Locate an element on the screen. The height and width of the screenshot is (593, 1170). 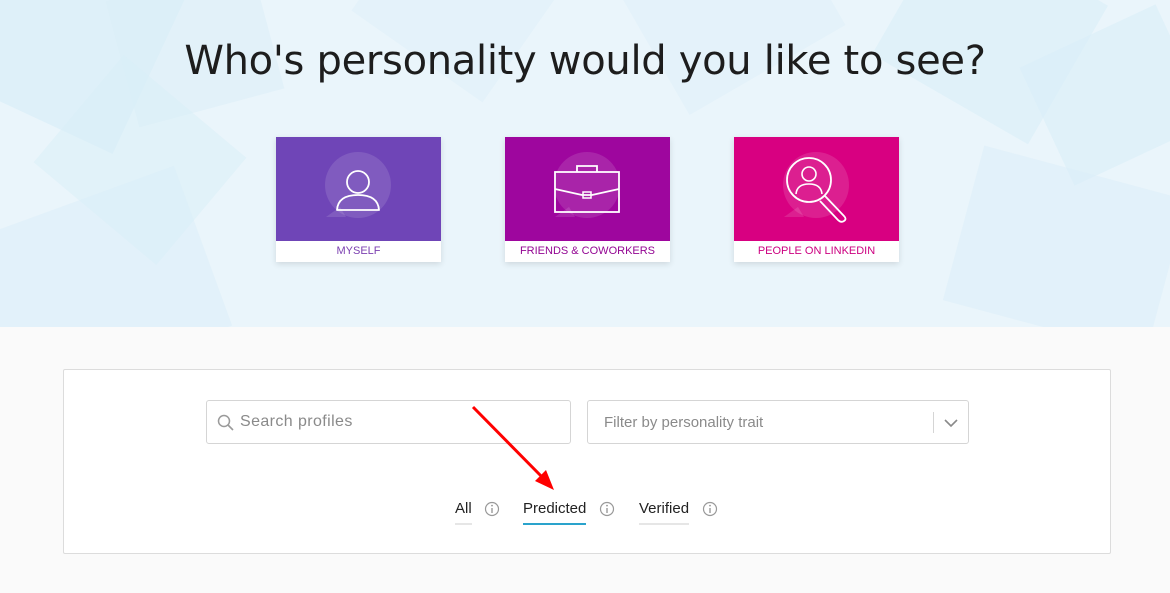
card-linkedin-label: PEOPLE ON LINKEDIN is located at coordinates (816, 251).